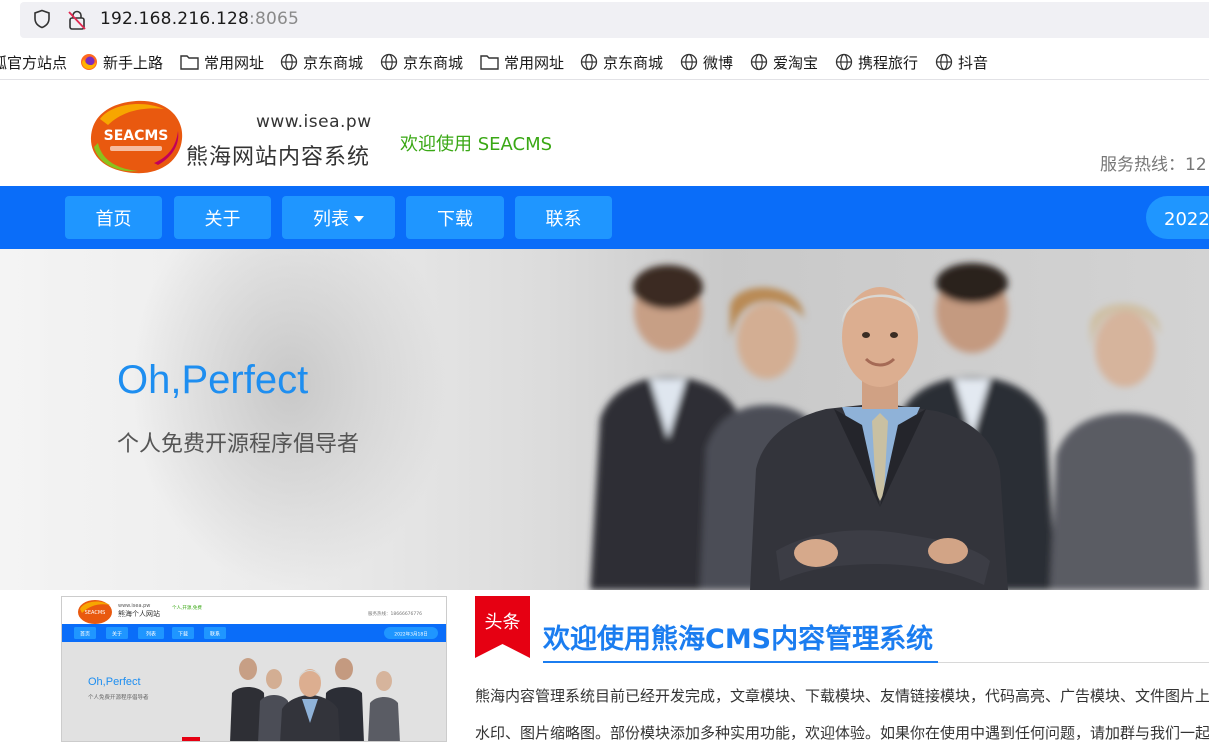 Image resolution: width=1209 pixels, height=742 pixels. Describe the element at coordinates (118, 697) in the screenshot. I see `thumb-banner-subtitle: 个人免费开源程序倡导者` at that location.